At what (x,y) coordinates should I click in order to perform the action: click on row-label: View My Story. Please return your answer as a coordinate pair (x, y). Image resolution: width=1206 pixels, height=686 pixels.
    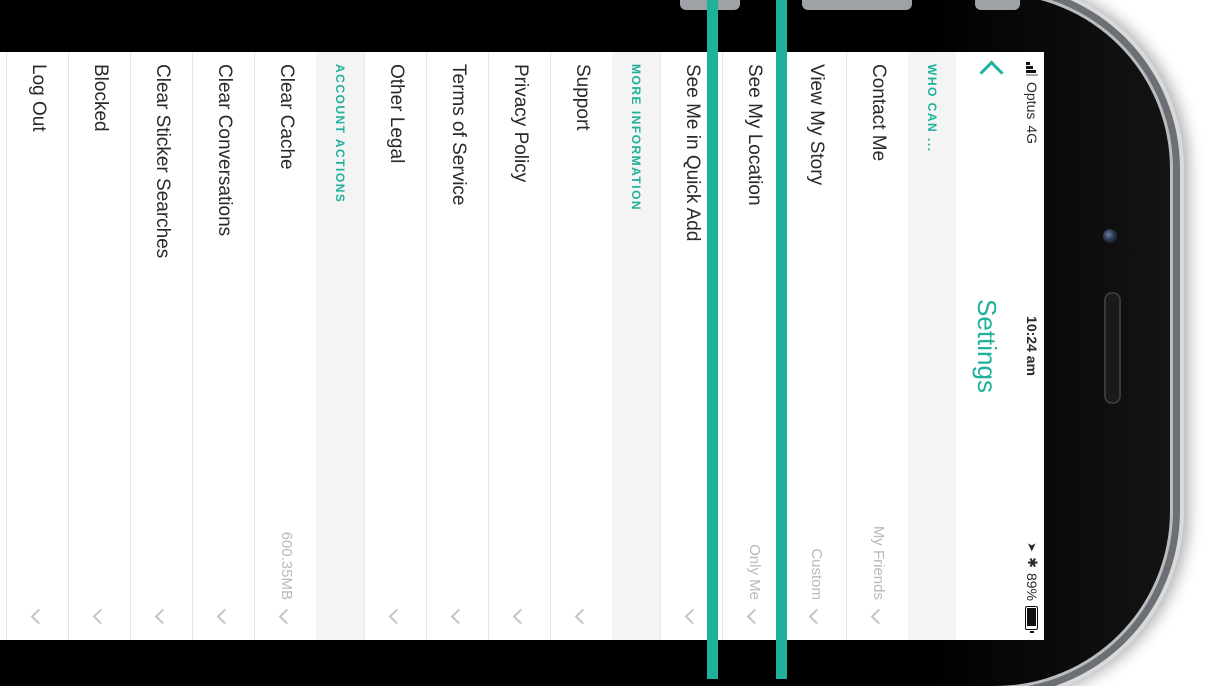
    Looking at the image, I should click on (816, 125).